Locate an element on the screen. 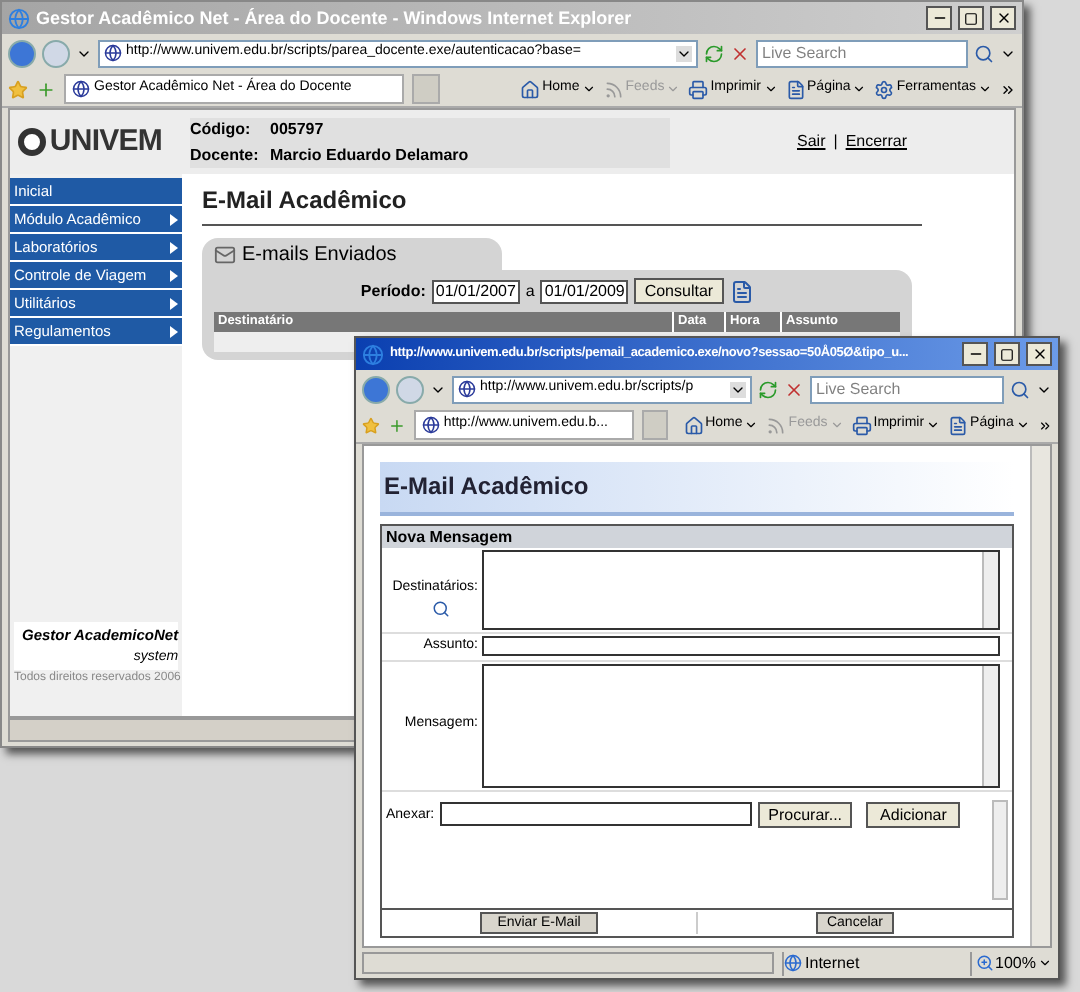 This screenshot has width=1080, height=992. zoom-icon is located at coordinates (984, 963).